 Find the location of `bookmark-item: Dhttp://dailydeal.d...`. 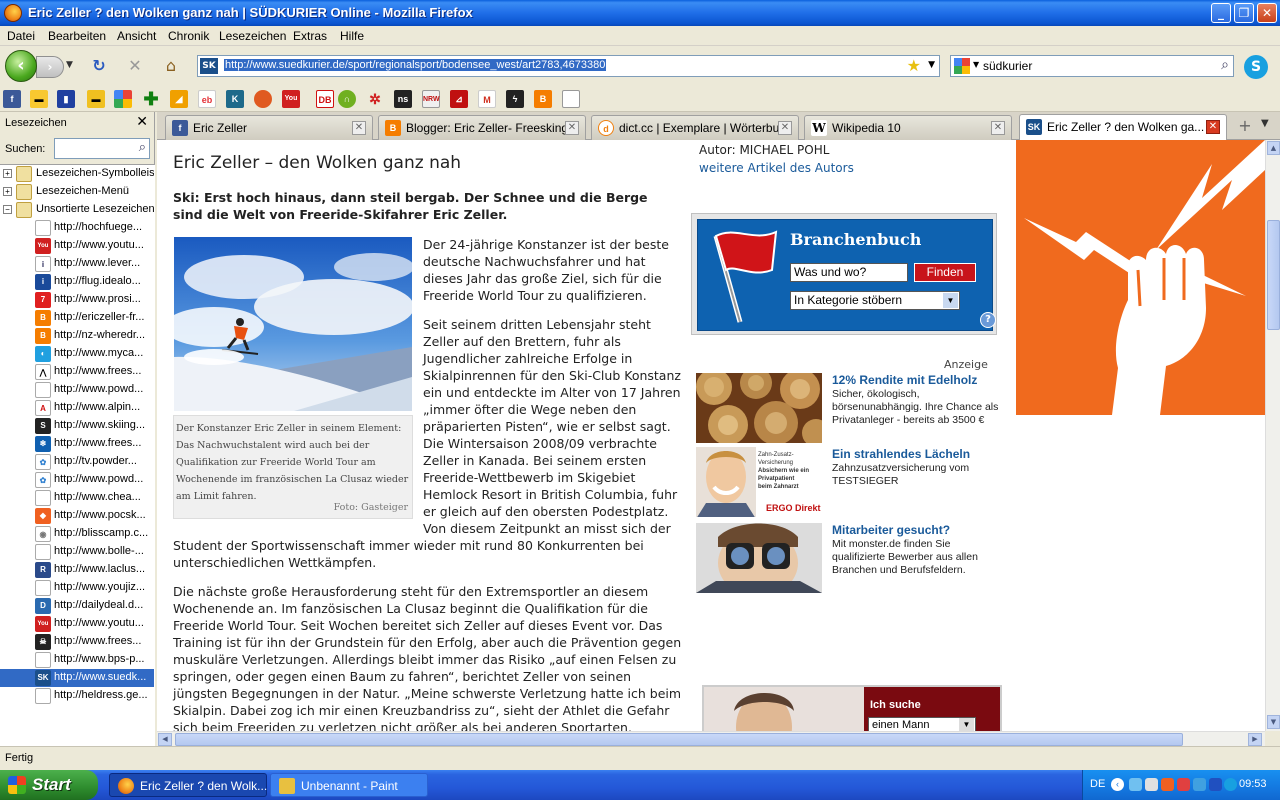

bookmark-item: Dhttp://dailydeal.d... is located at coordinates (77, 606).